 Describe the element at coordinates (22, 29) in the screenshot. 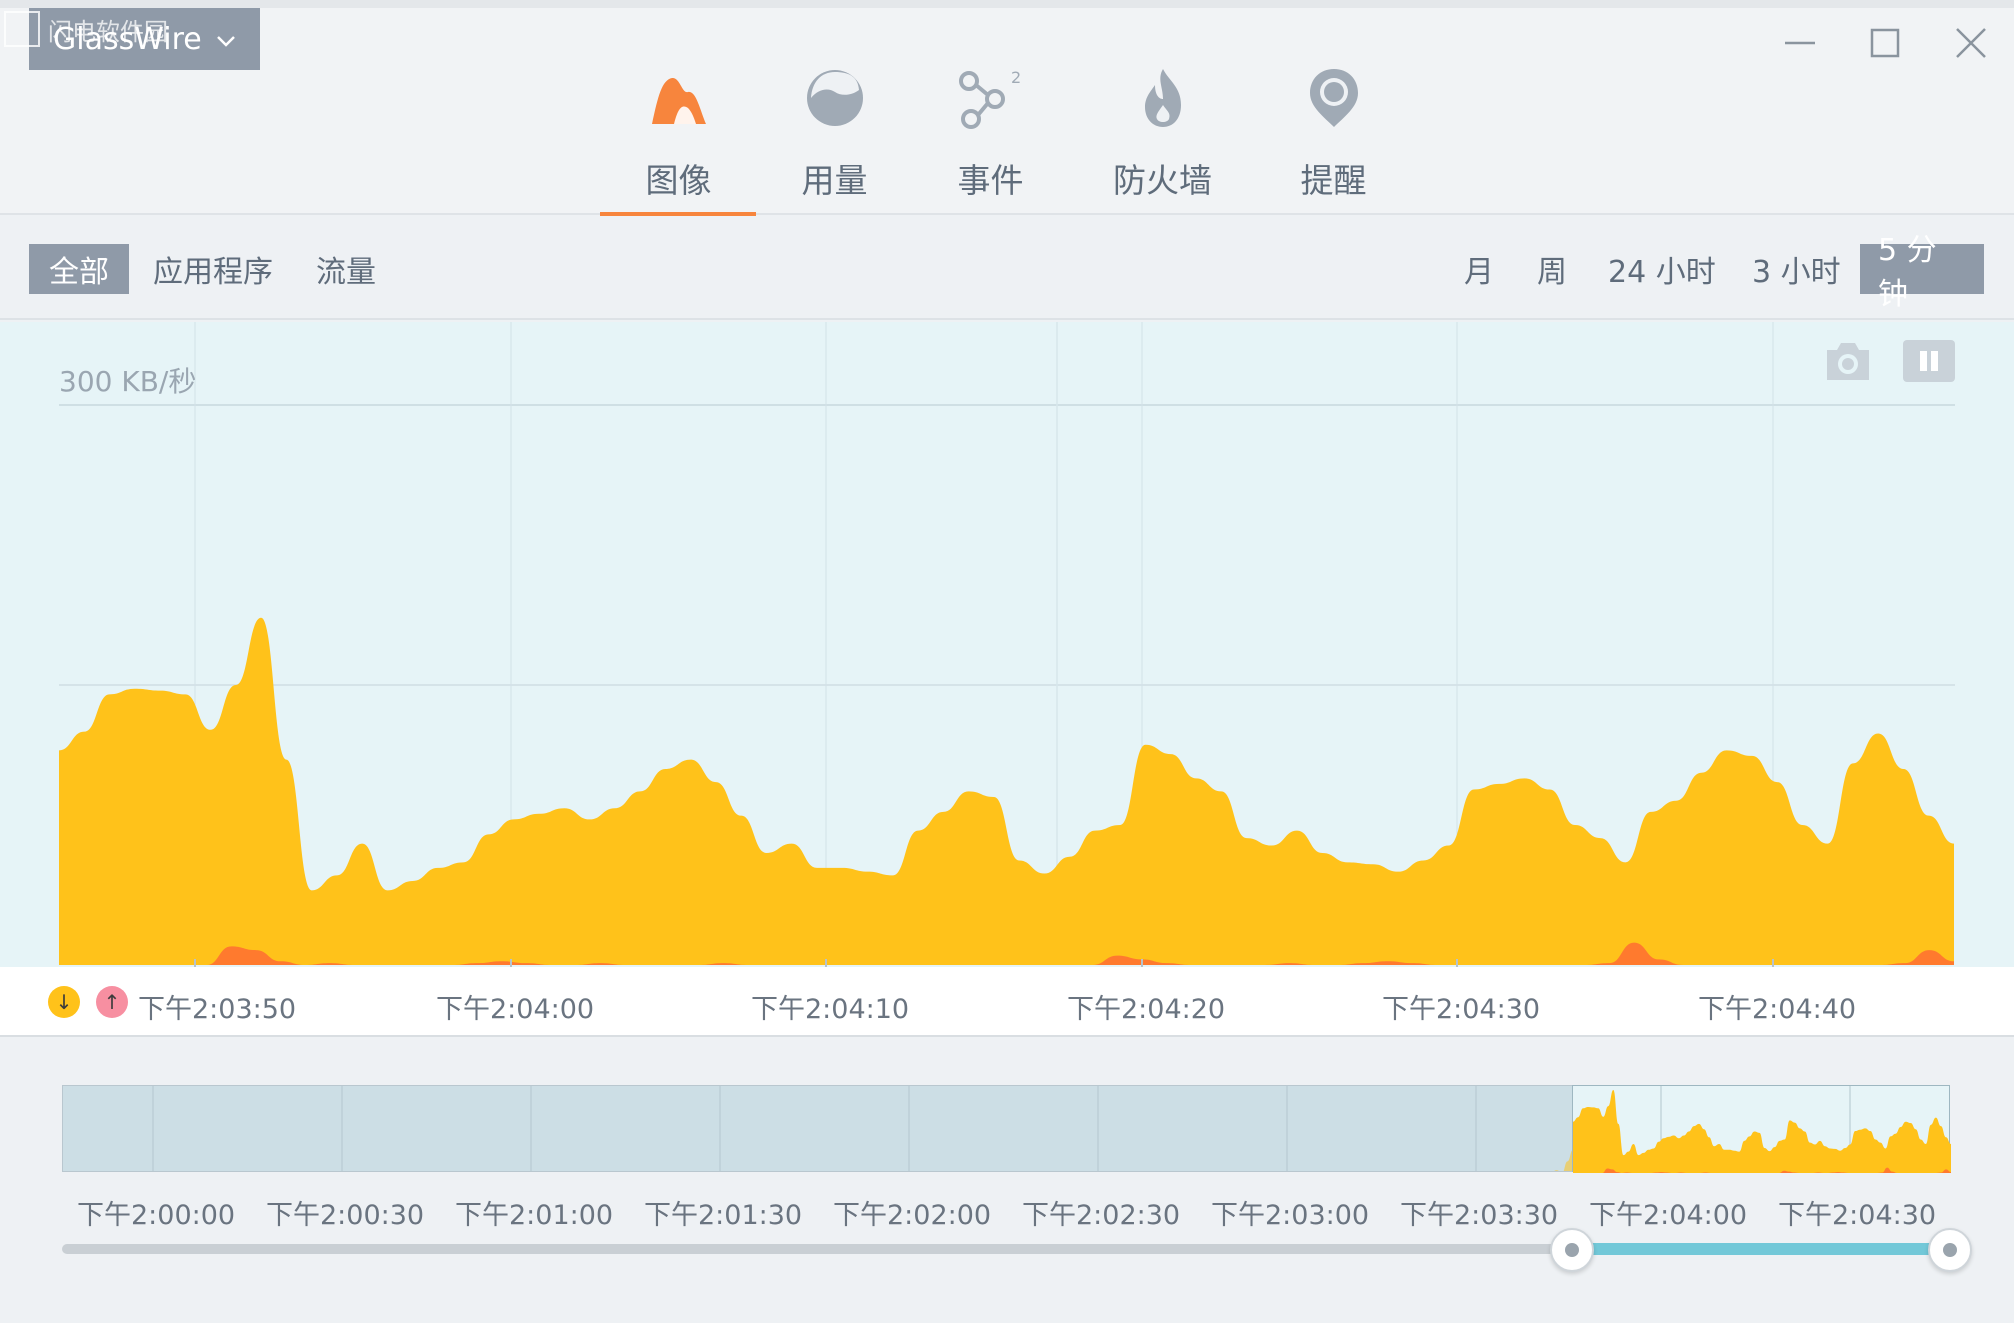

I see `watermark-logo-icon` at that location.